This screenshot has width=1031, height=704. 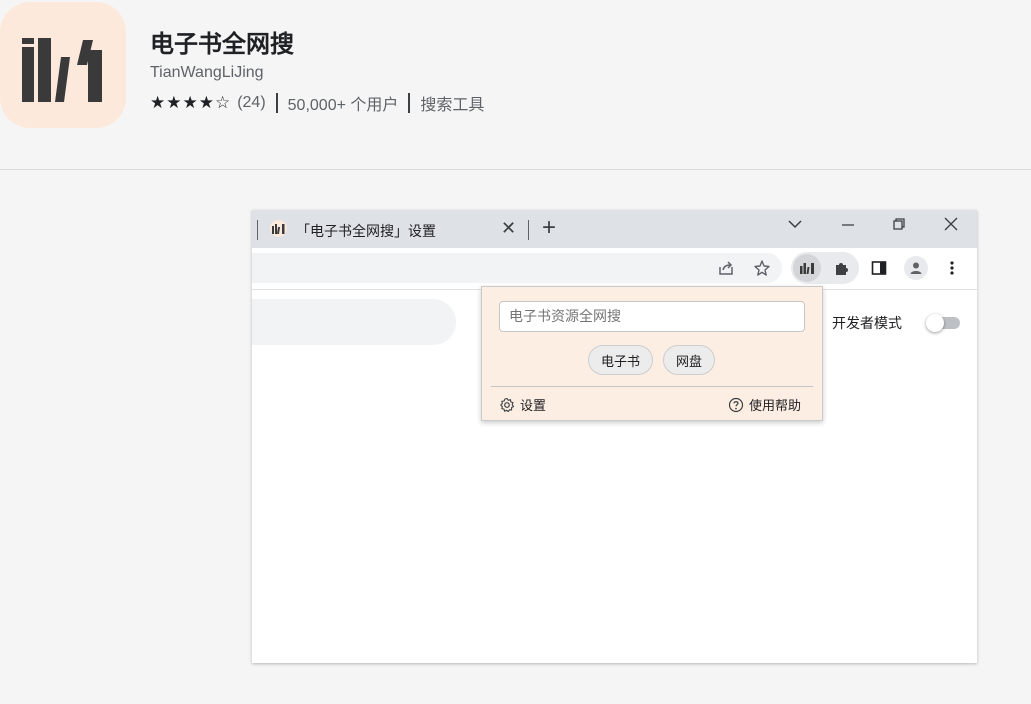 What do you see at coordinates (62, 70) in the screenshot?
I see `books-logo-icon` at bounding box center [62, 70].